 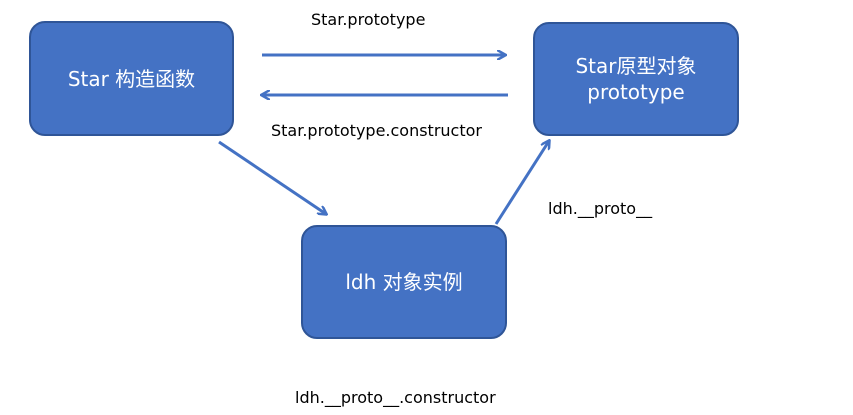 What do you see at coordinates (636, 66) in the screenshot?
I see `prototype-node-title: Star原型对象` at bounding box center [636, 66].